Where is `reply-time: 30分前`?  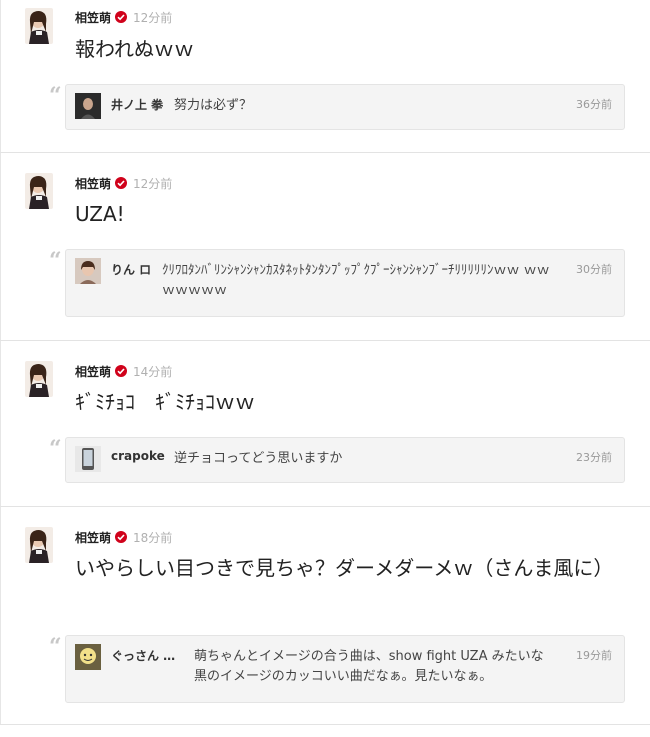 reply-time: 30分前 is located at coordinates (594, 269).